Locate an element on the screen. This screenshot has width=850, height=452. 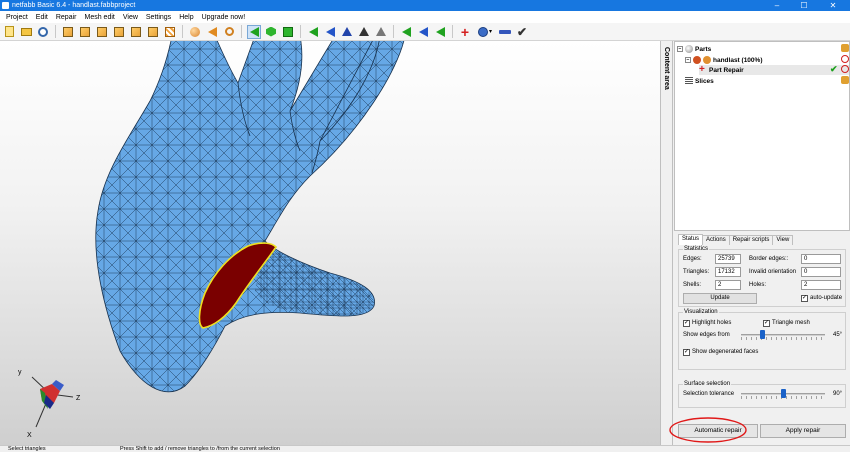
parts-icon is located at coordinates (689, 49).